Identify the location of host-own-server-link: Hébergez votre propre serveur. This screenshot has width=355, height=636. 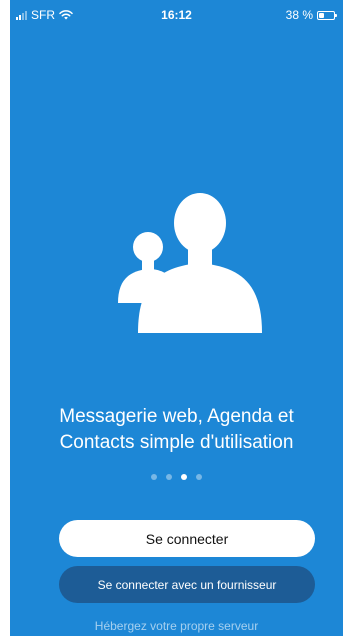
(176, 626).